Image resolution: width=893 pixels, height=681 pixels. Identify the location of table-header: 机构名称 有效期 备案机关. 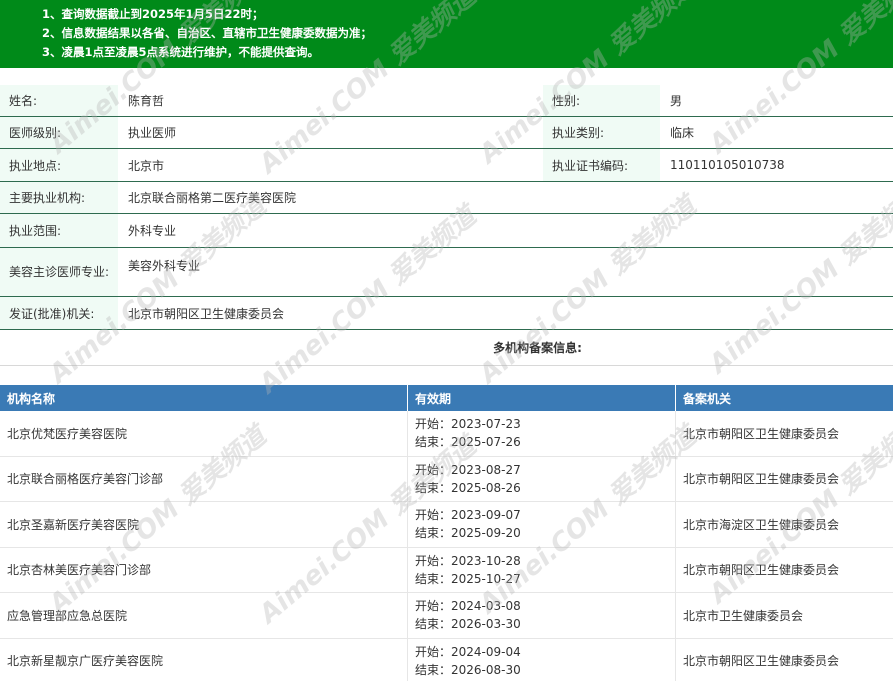
(446, 398).